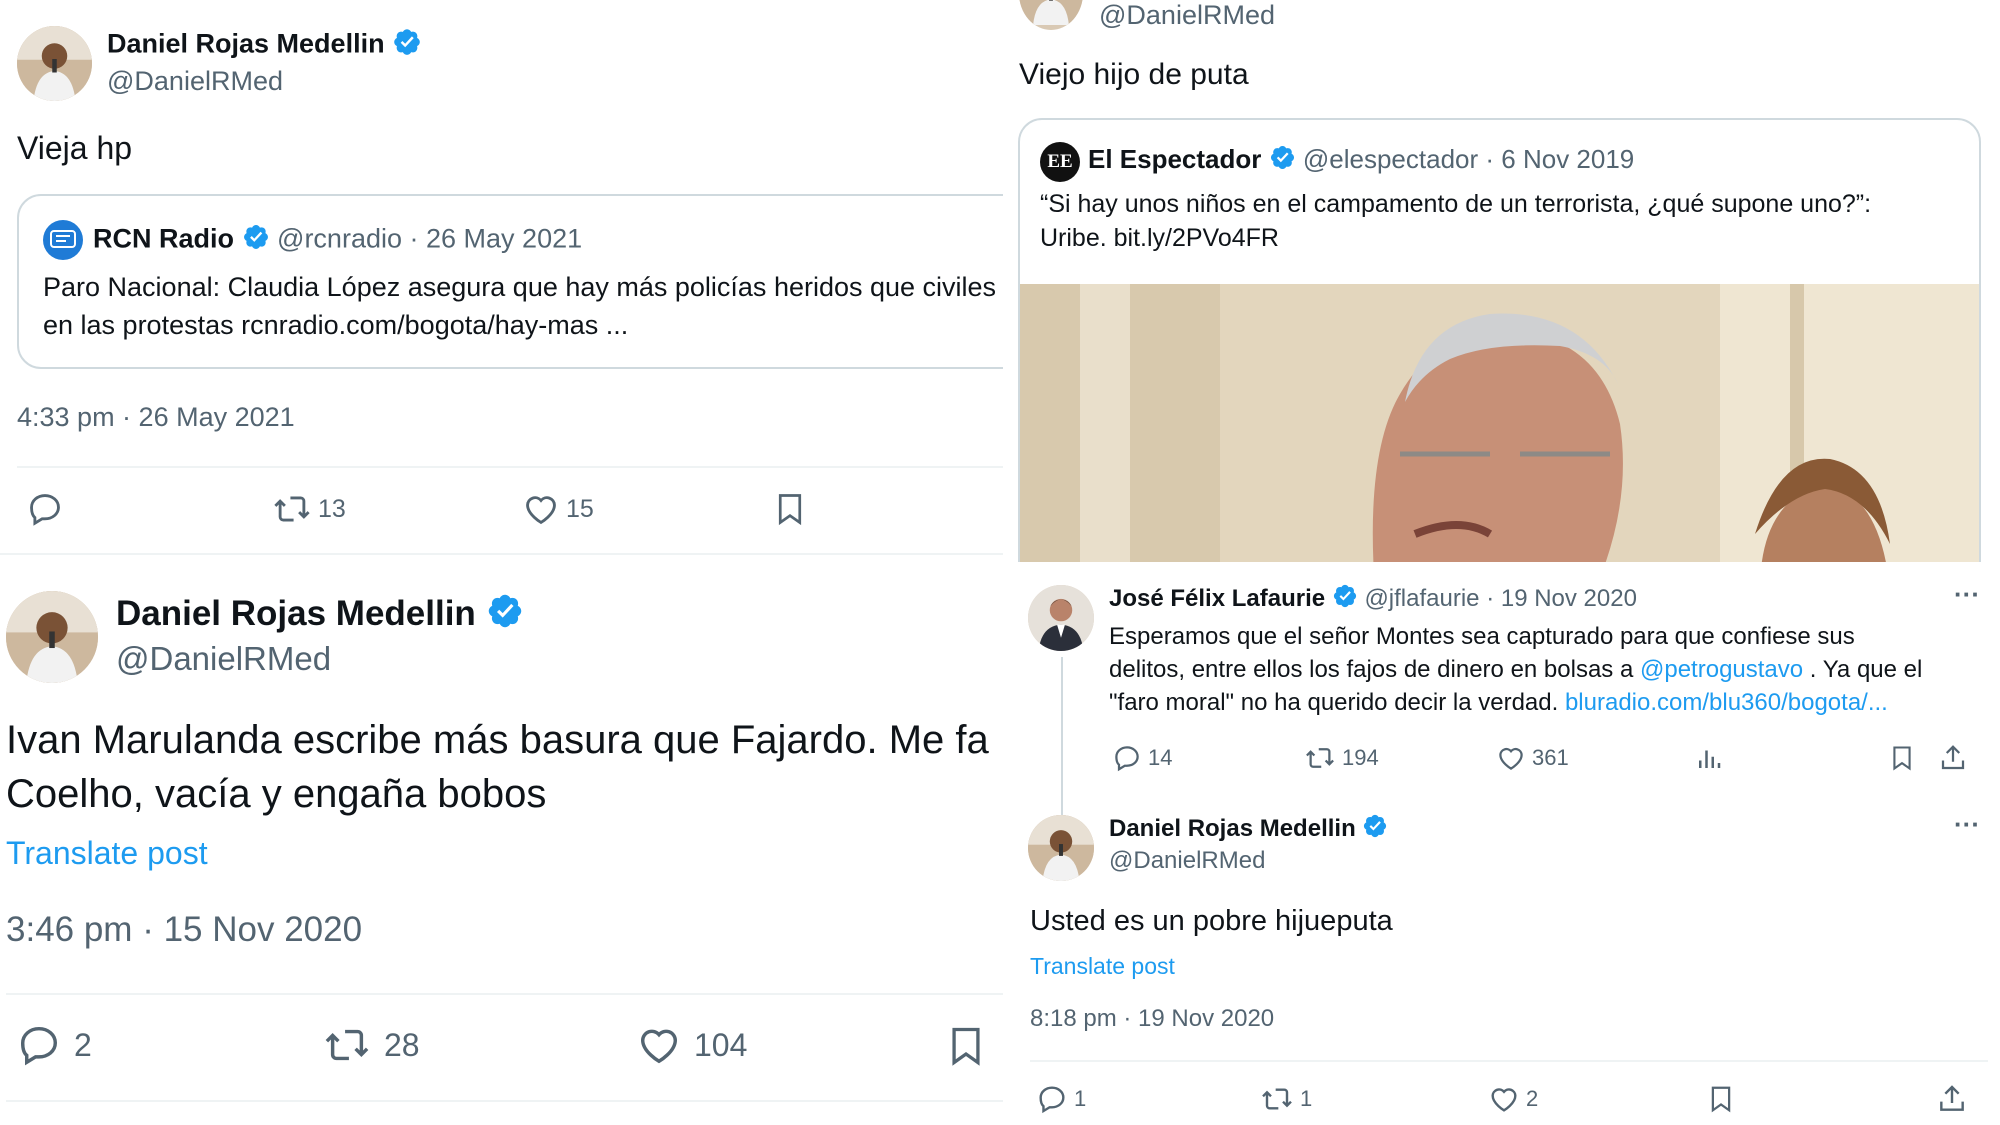 This screenshot has height=1125, width=2000. I want to click on quoted-header: El Espectador @elespectador · 6 Nov 2019, so click(1361, 161).